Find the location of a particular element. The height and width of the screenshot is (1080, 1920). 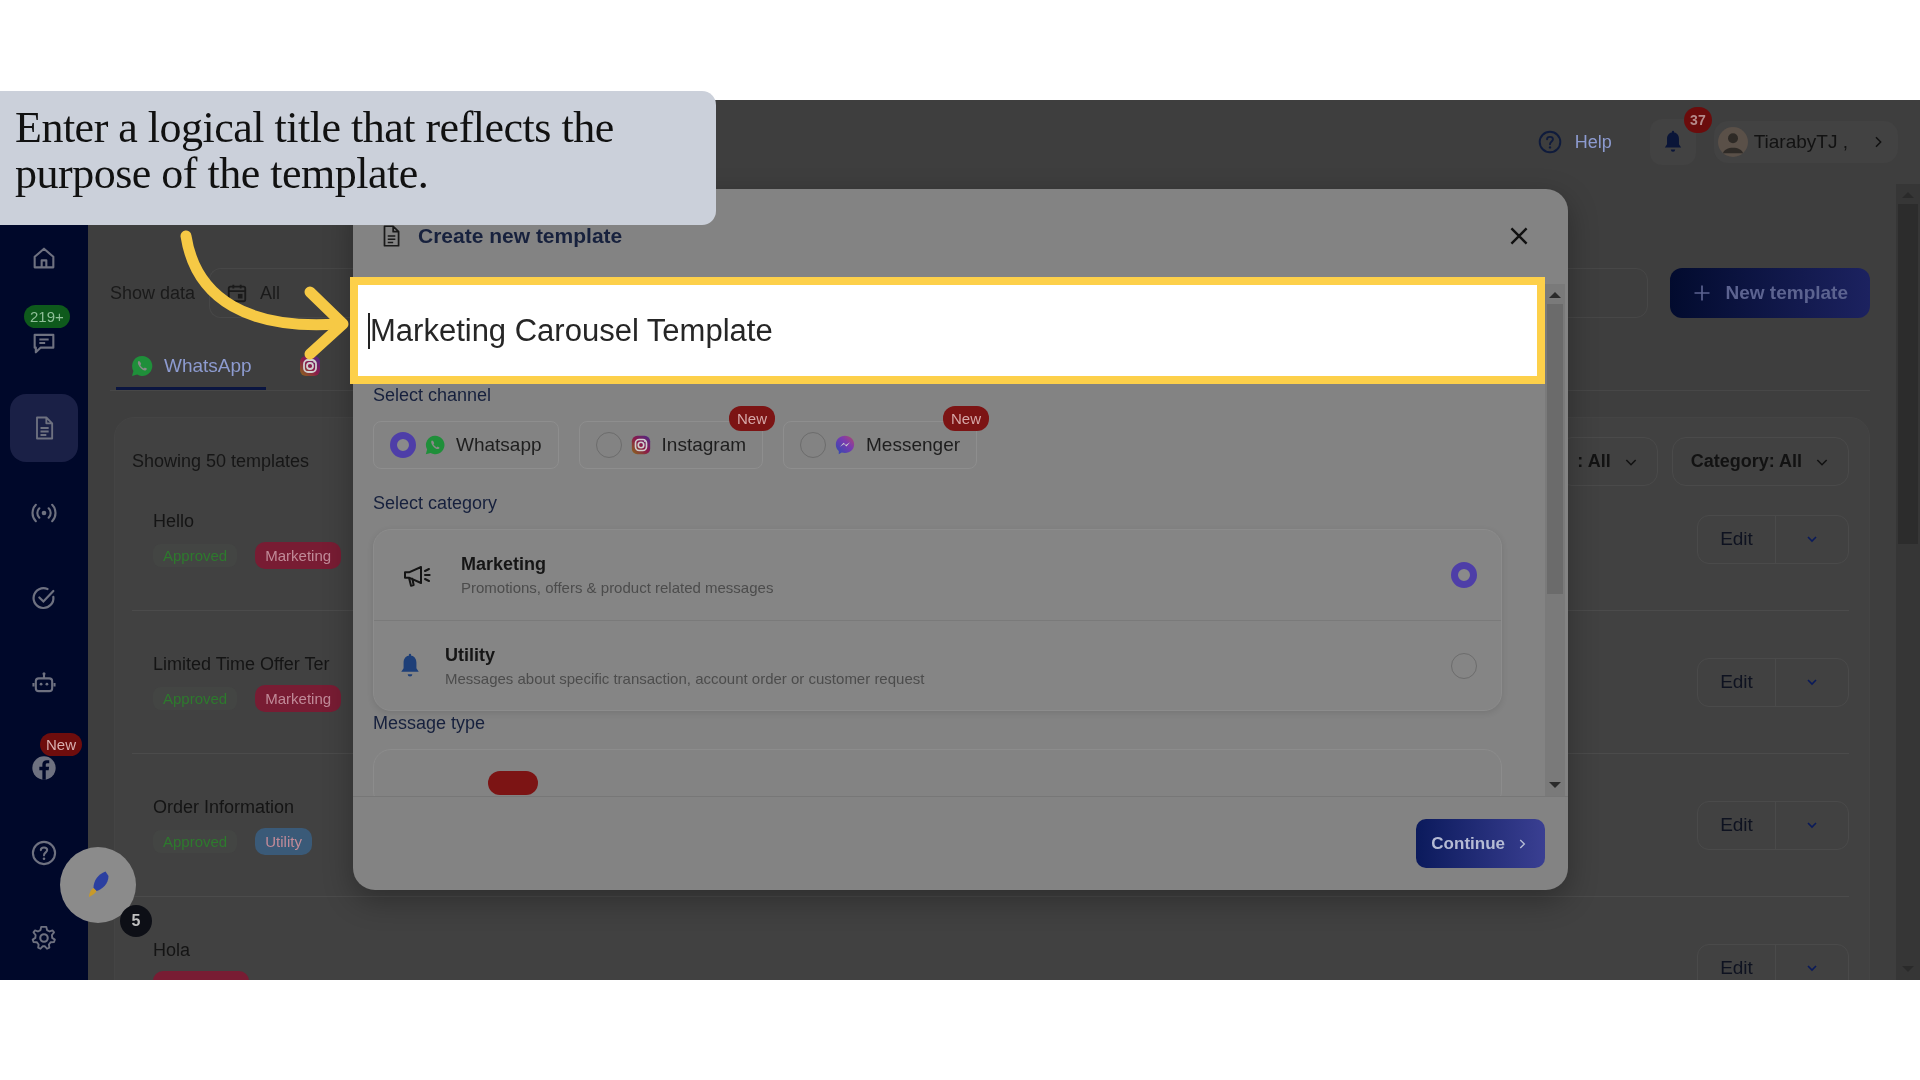

settings-icon is located at coordinates (44, 937).